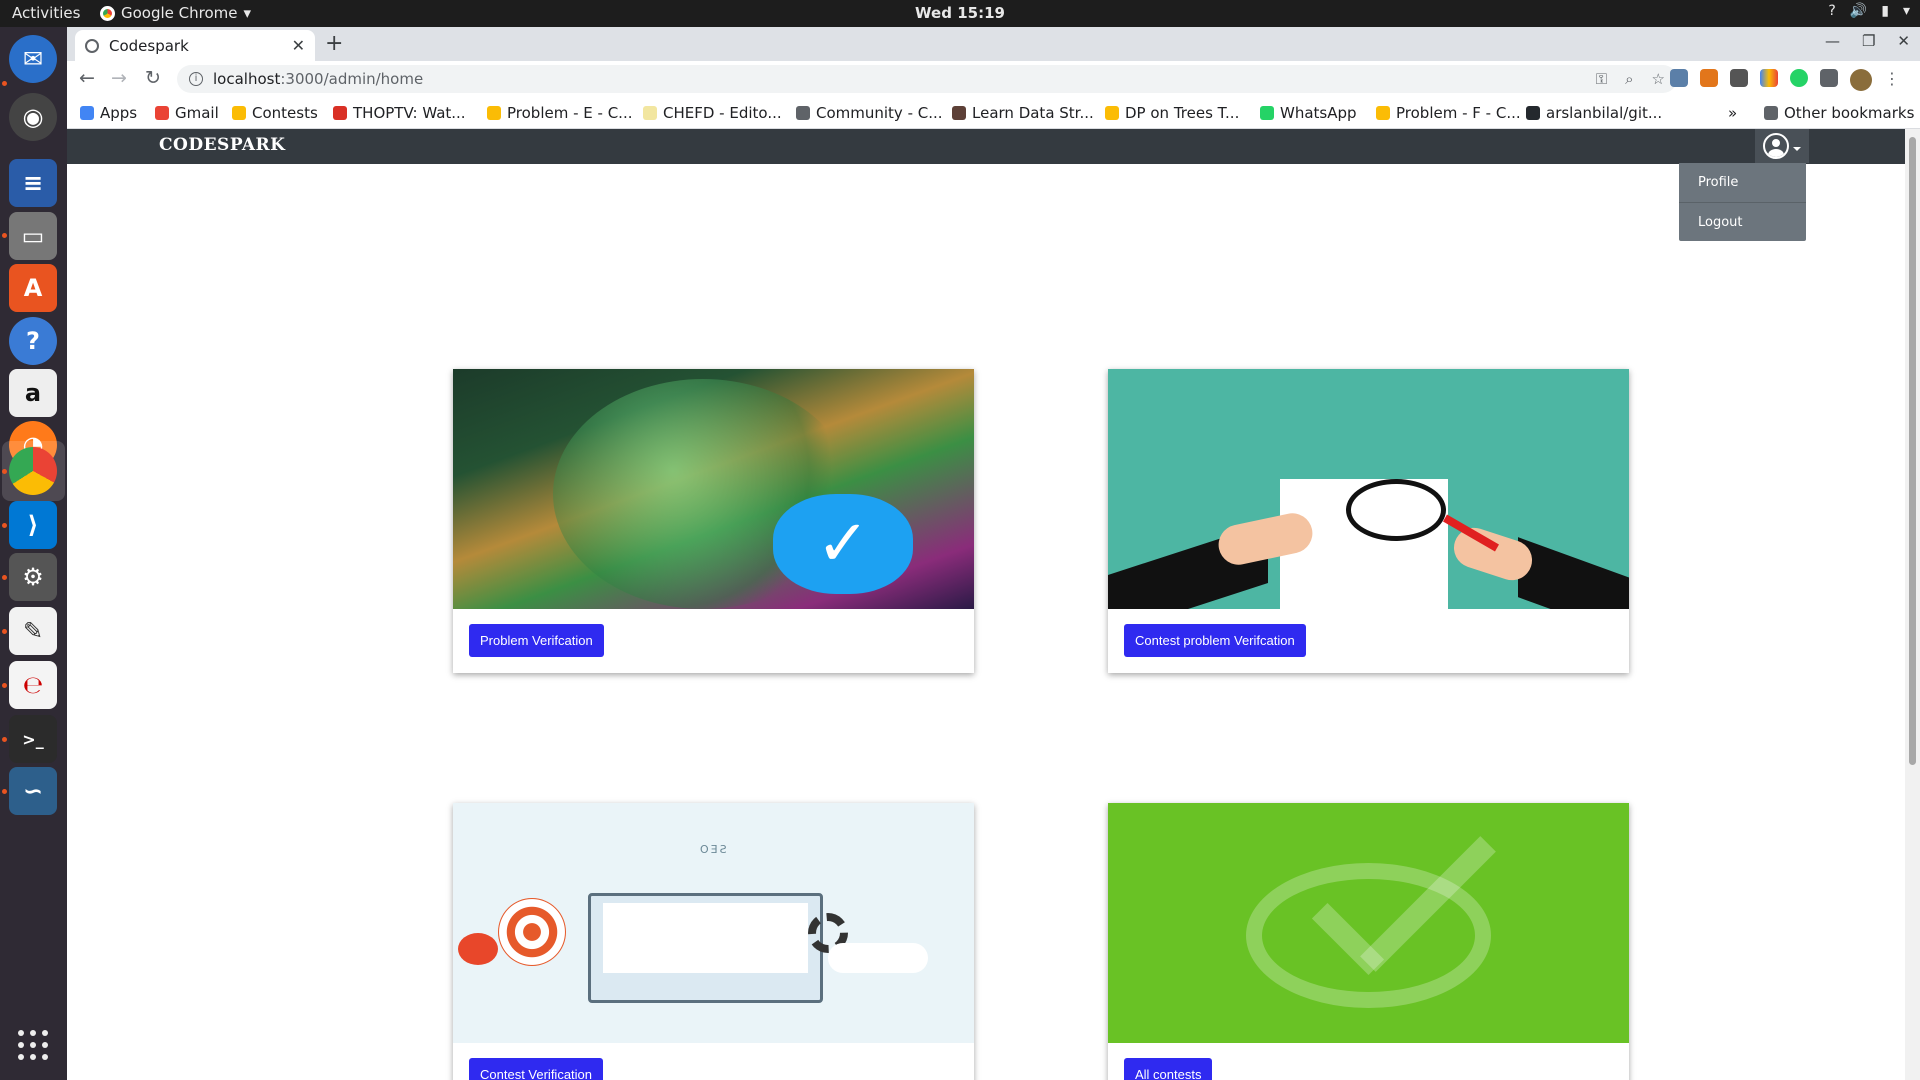  I want to click on card-contest-problem-verification: Contest problem Verifcation, so click(1368, 521).